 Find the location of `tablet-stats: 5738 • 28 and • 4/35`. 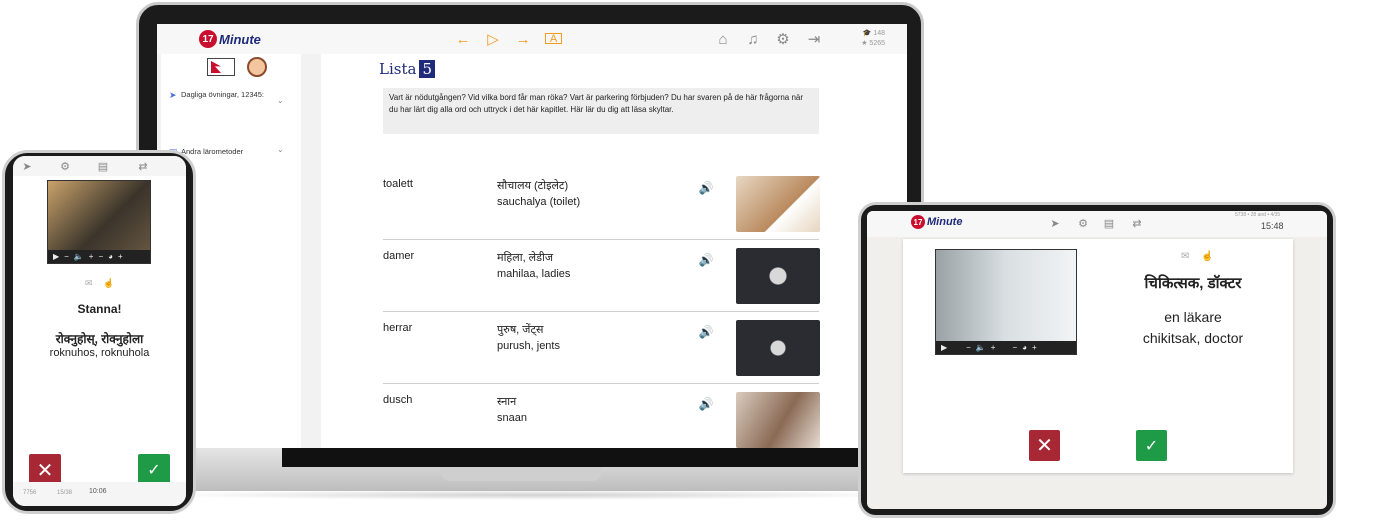

tablet-stats: 5738 • 28 and • 4/35 is located at coordinates (1258, 215).